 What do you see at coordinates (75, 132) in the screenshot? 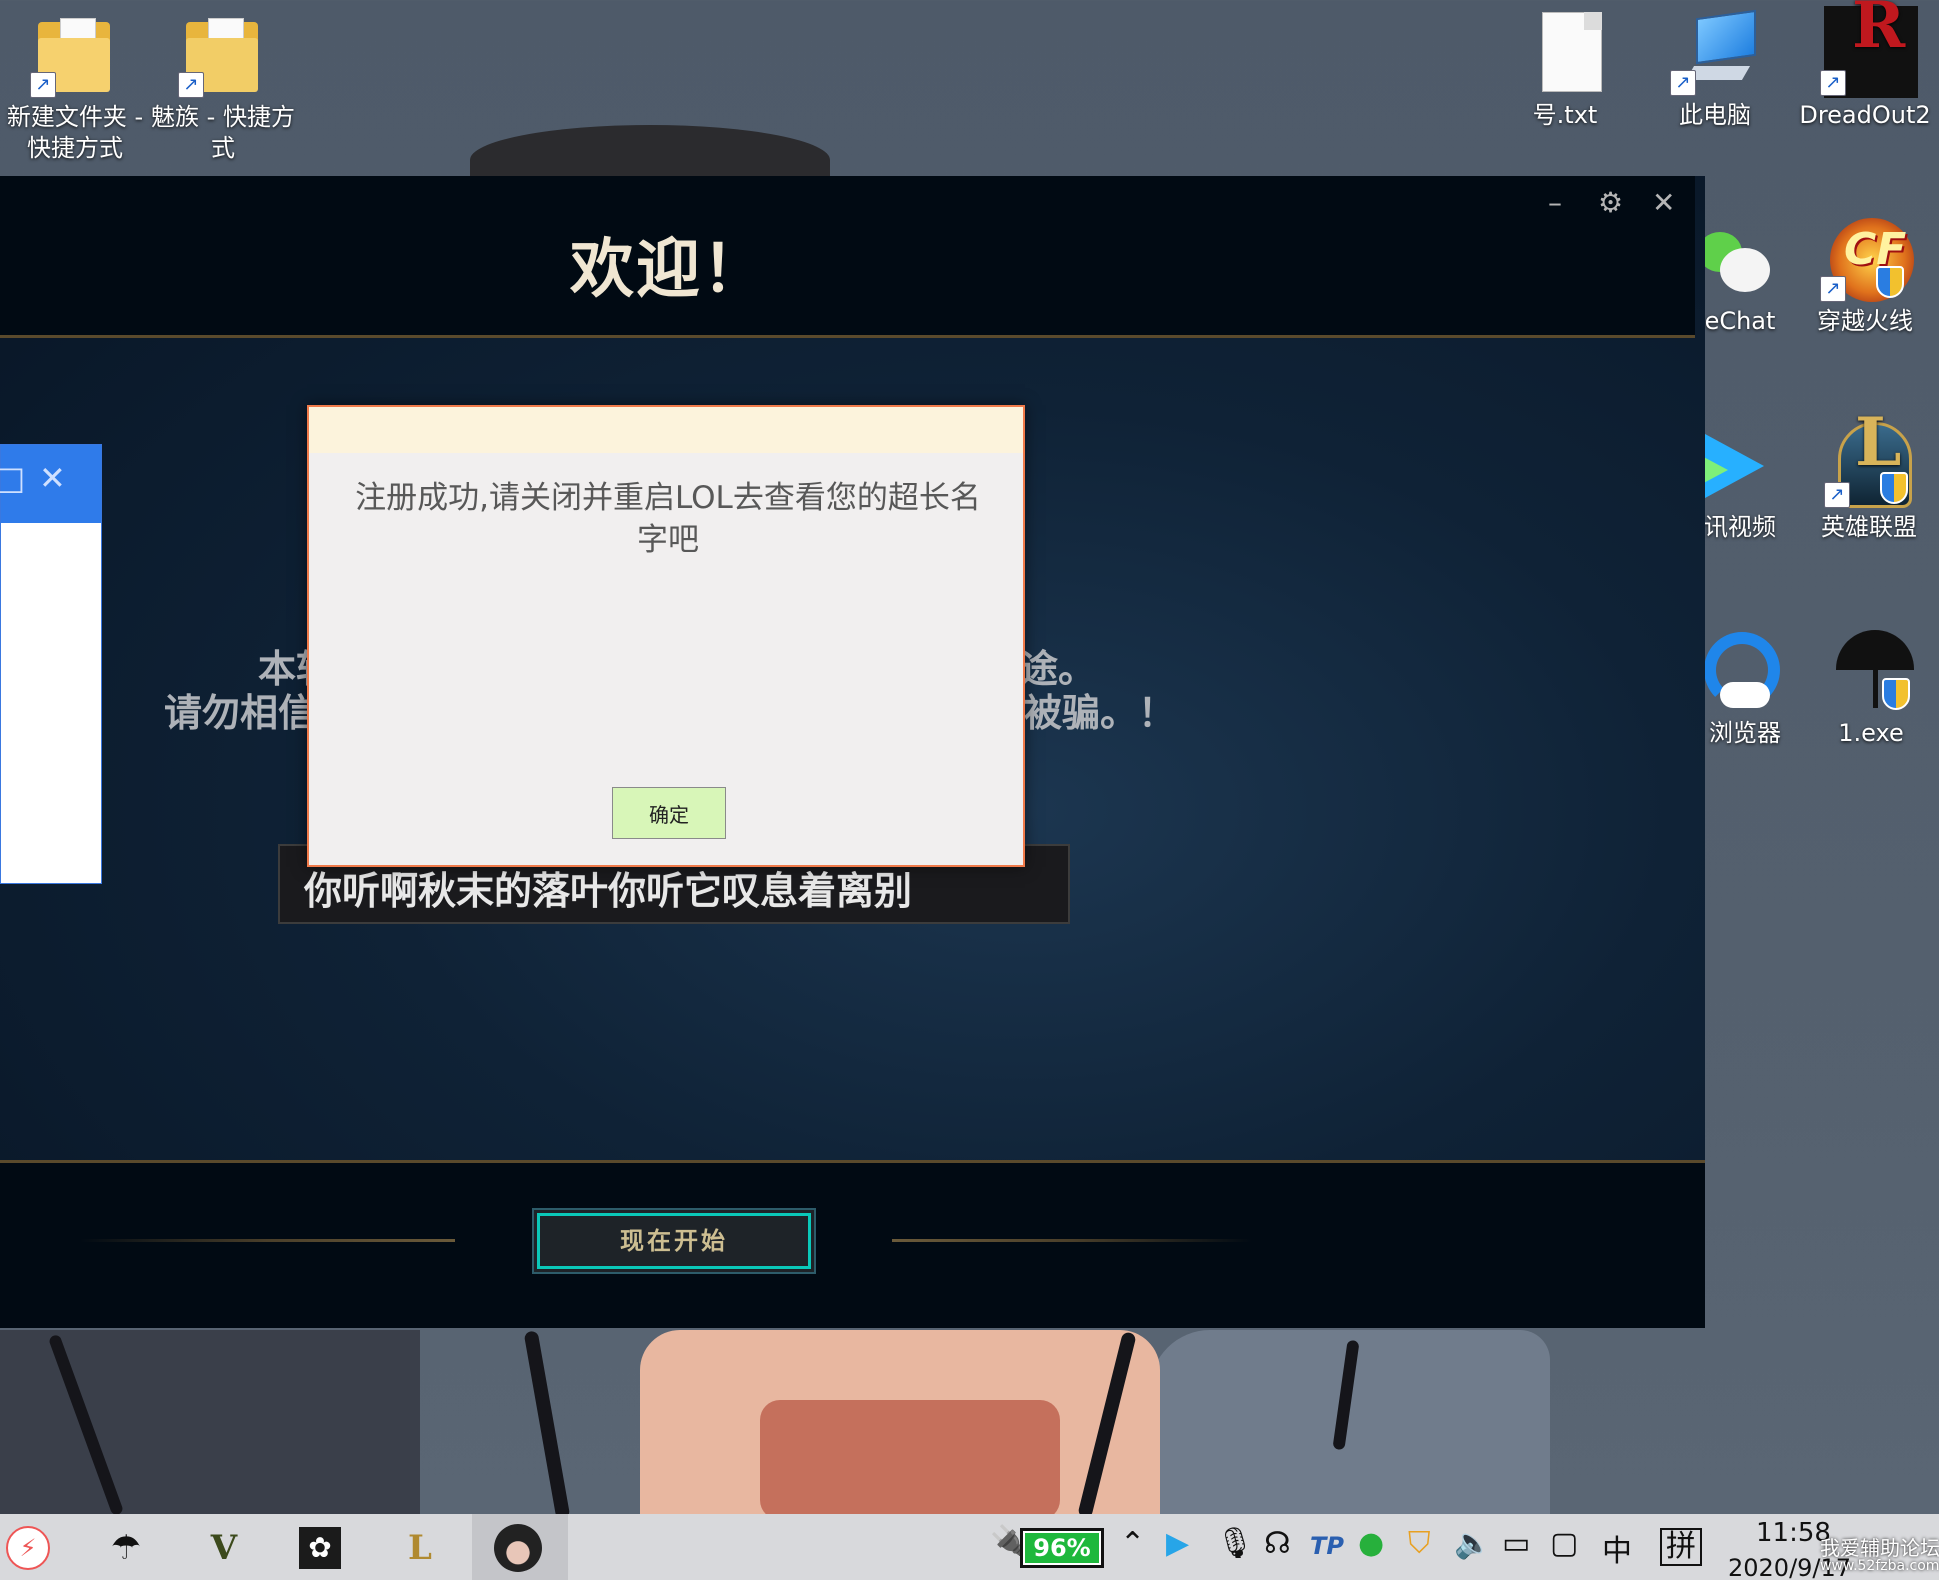
I see `desktop-icon-label: 新建文件夹 - 快捷方式` at bounding box center [75, 132].